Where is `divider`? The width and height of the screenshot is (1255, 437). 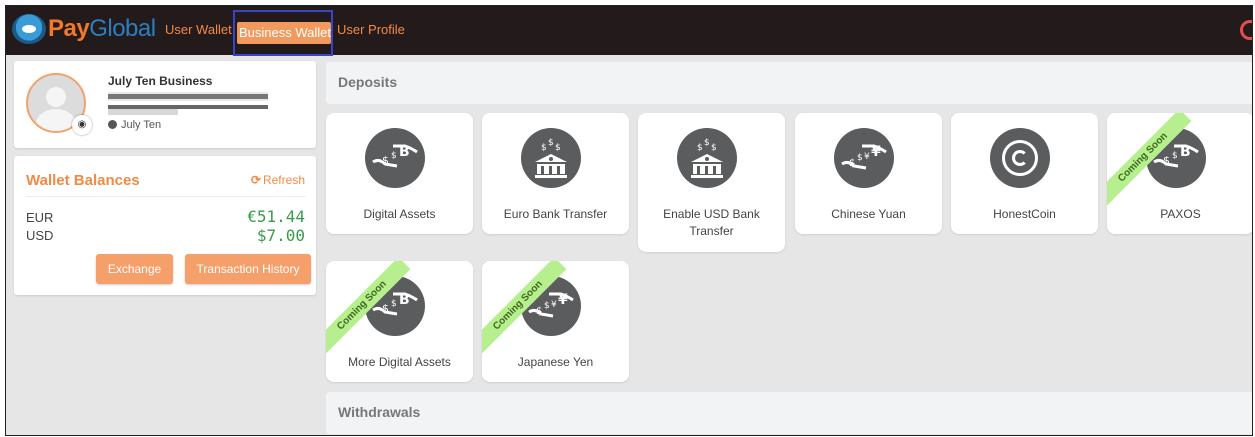 divider is located at coordinates (166, 196).